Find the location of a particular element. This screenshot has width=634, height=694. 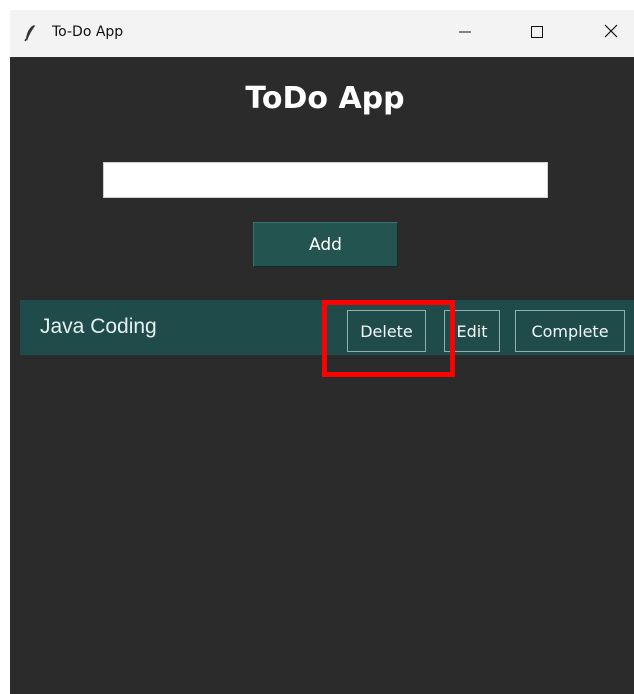

task-row: Java Coding Delete Edit Complete is located at coordinates (327, 327).